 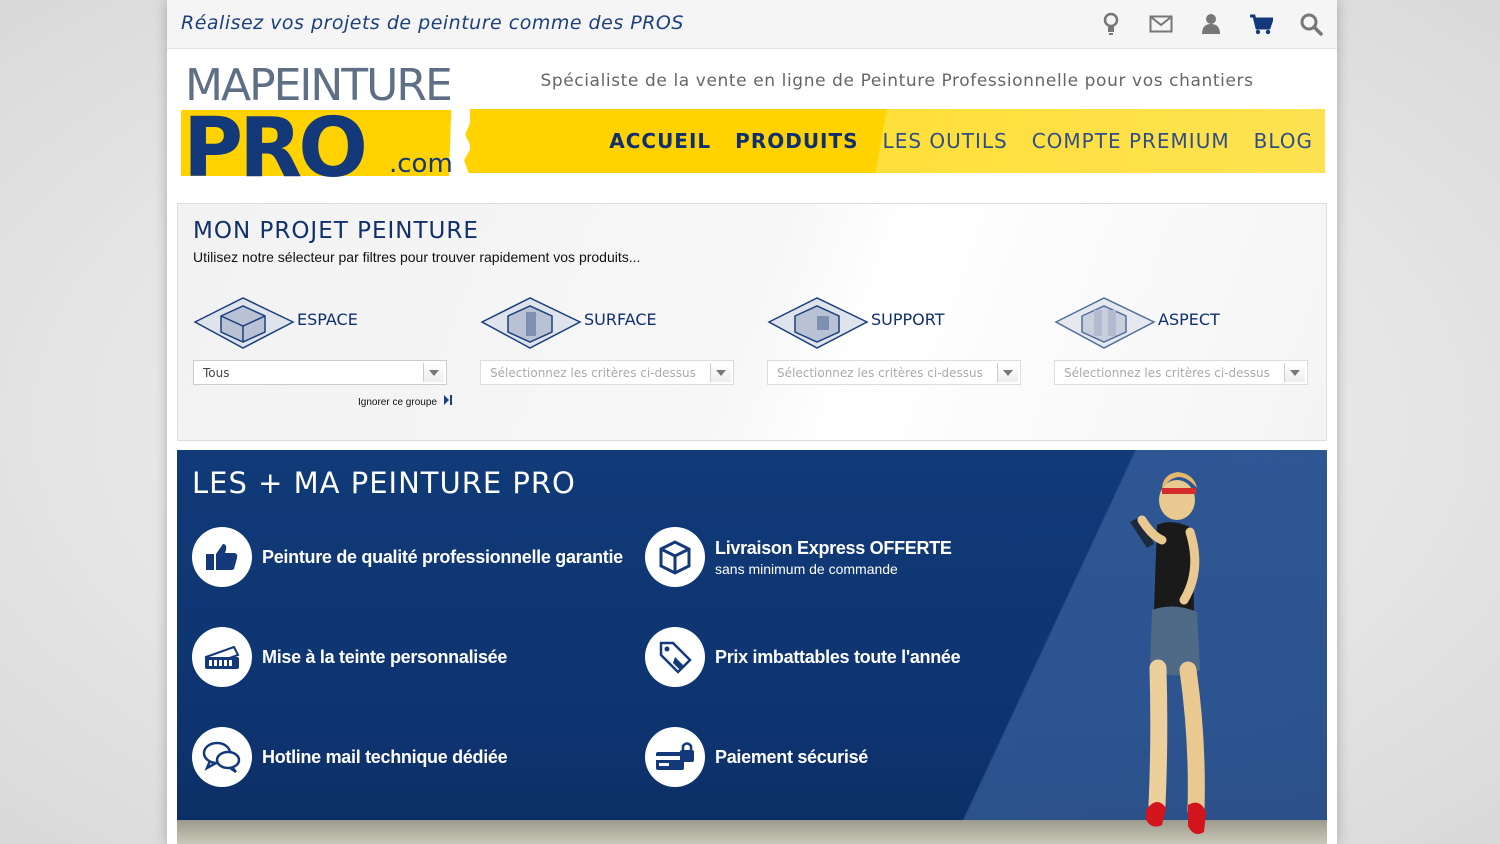 What do you see at coordinates (1262, 24) in the screenshot?
I see `cart-icon` at bounding box center [1262, 24].